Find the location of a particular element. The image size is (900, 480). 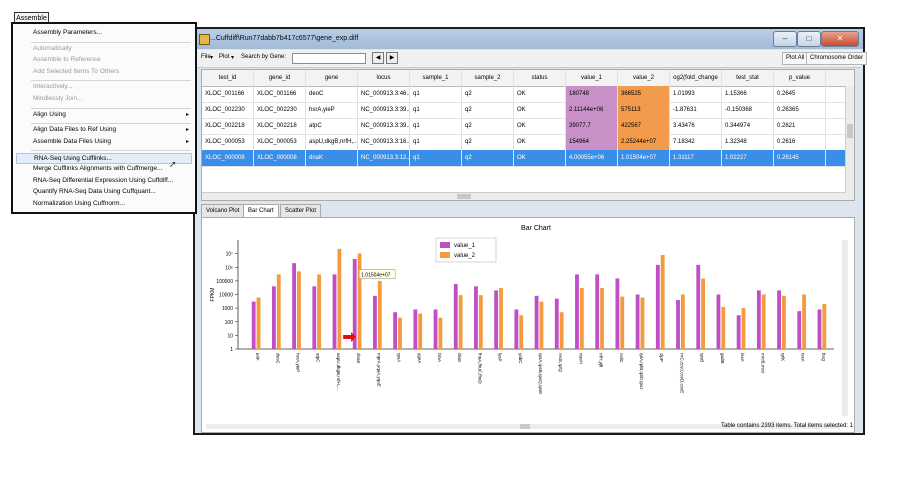

plot-dropdown-icon: ▾ is located at coordinates (232, 57).